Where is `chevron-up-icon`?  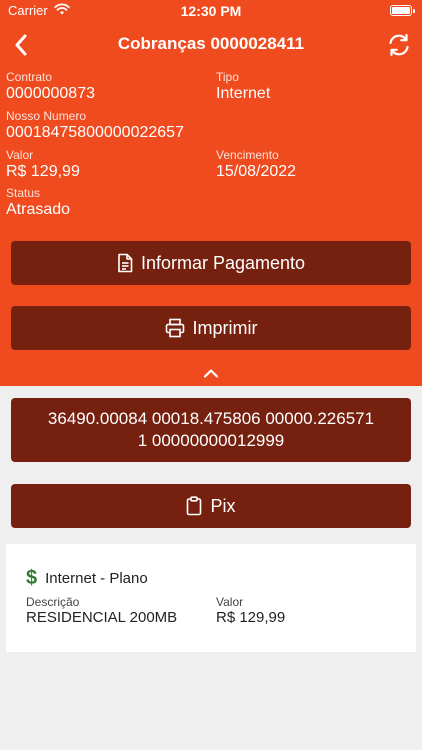
chevron-up-icon is located at coordinates (211, 373).